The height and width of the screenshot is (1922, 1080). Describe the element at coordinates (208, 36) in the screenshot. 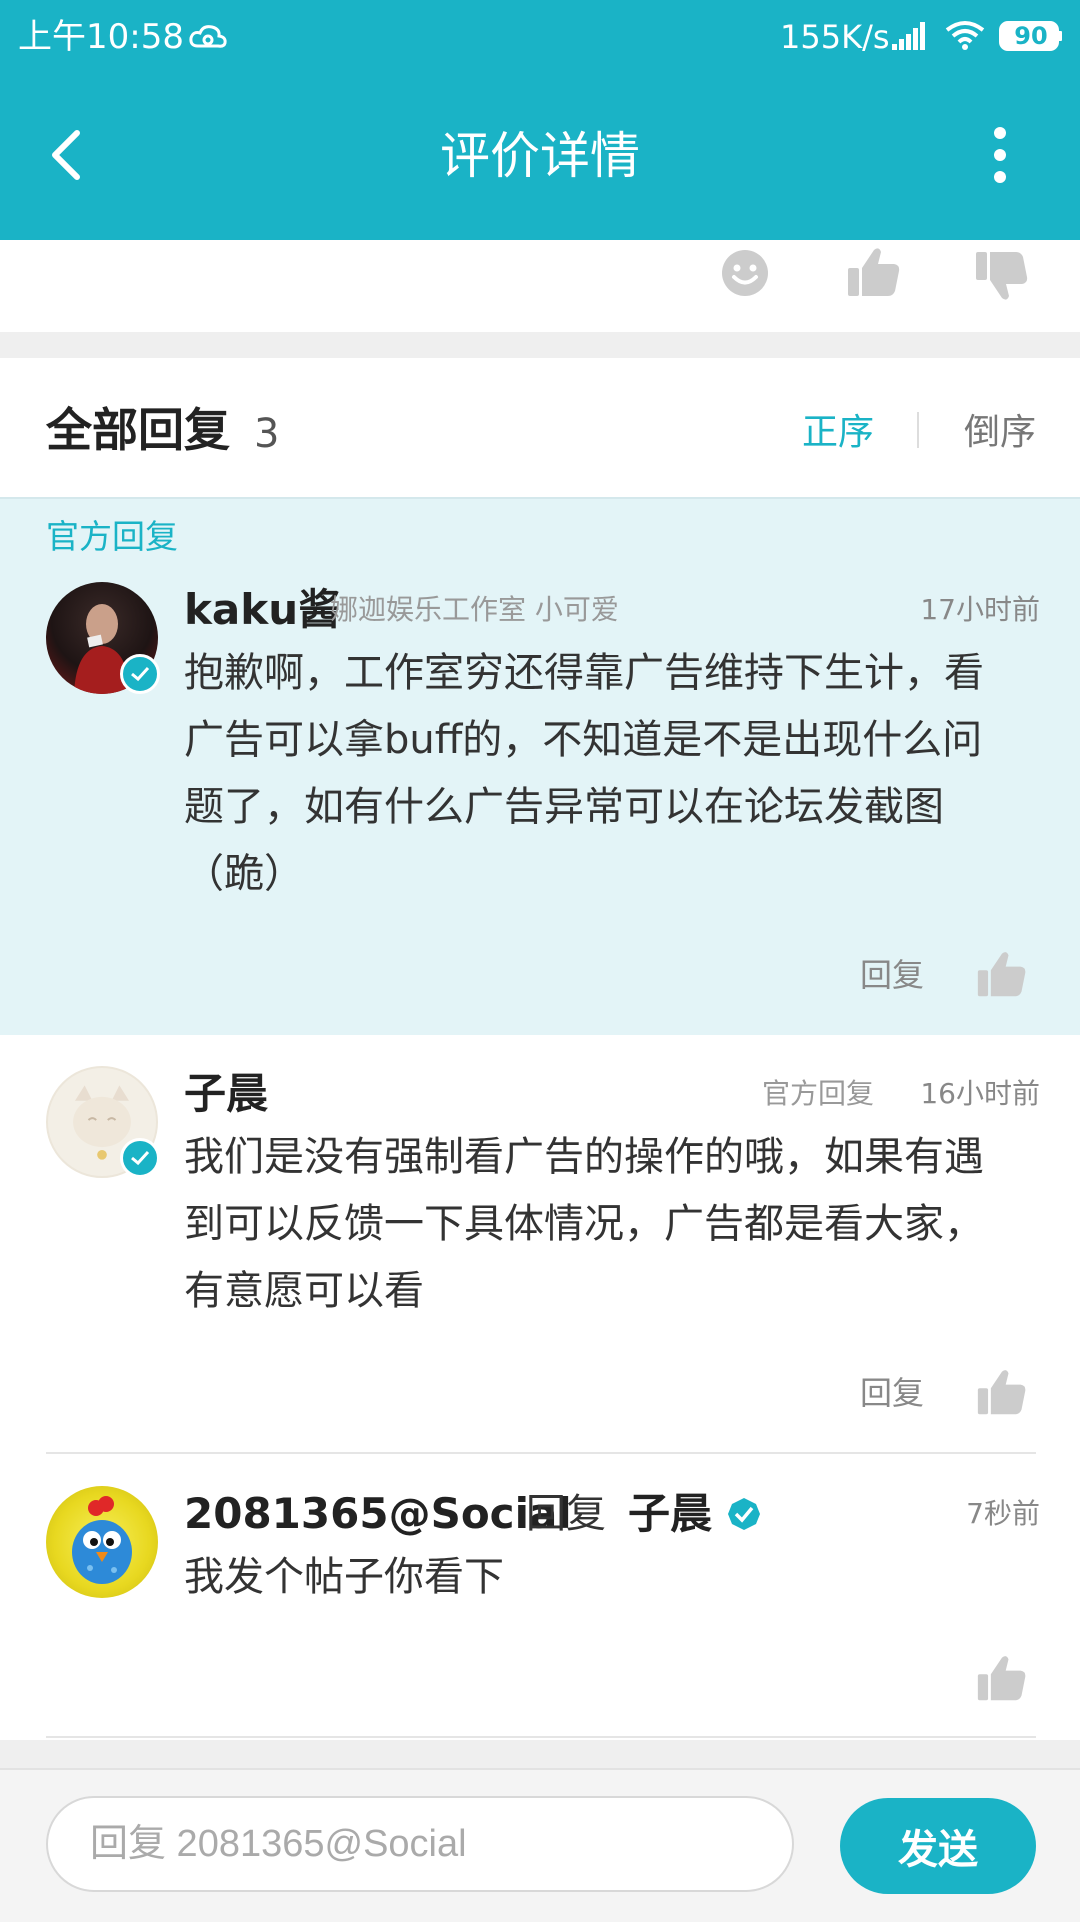

I see `cloud-icon` at that location.